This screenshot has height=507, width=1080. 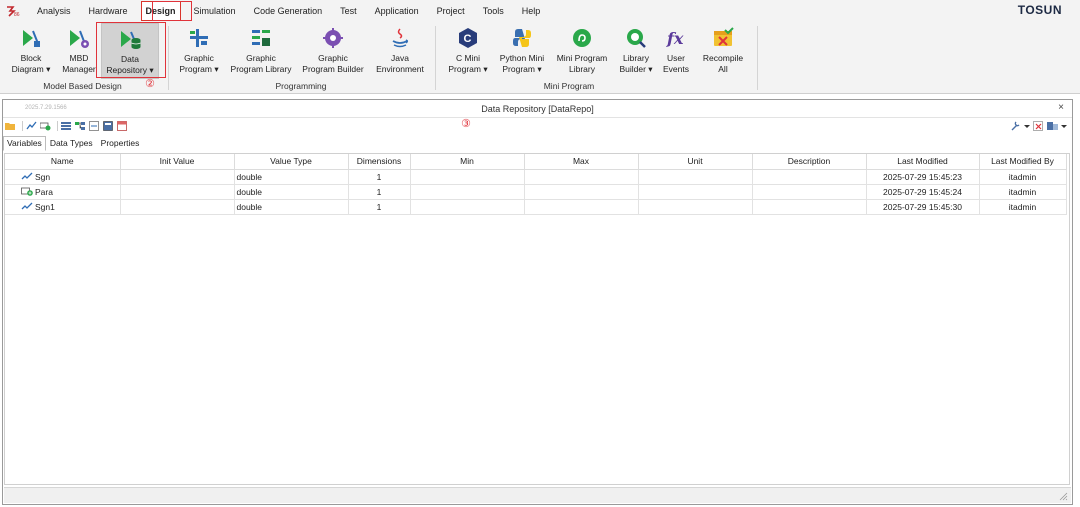 What do you see at coordinates (27, 191) in the screenshot?
I see `parameter-icon` at bounding box center [27, 191].